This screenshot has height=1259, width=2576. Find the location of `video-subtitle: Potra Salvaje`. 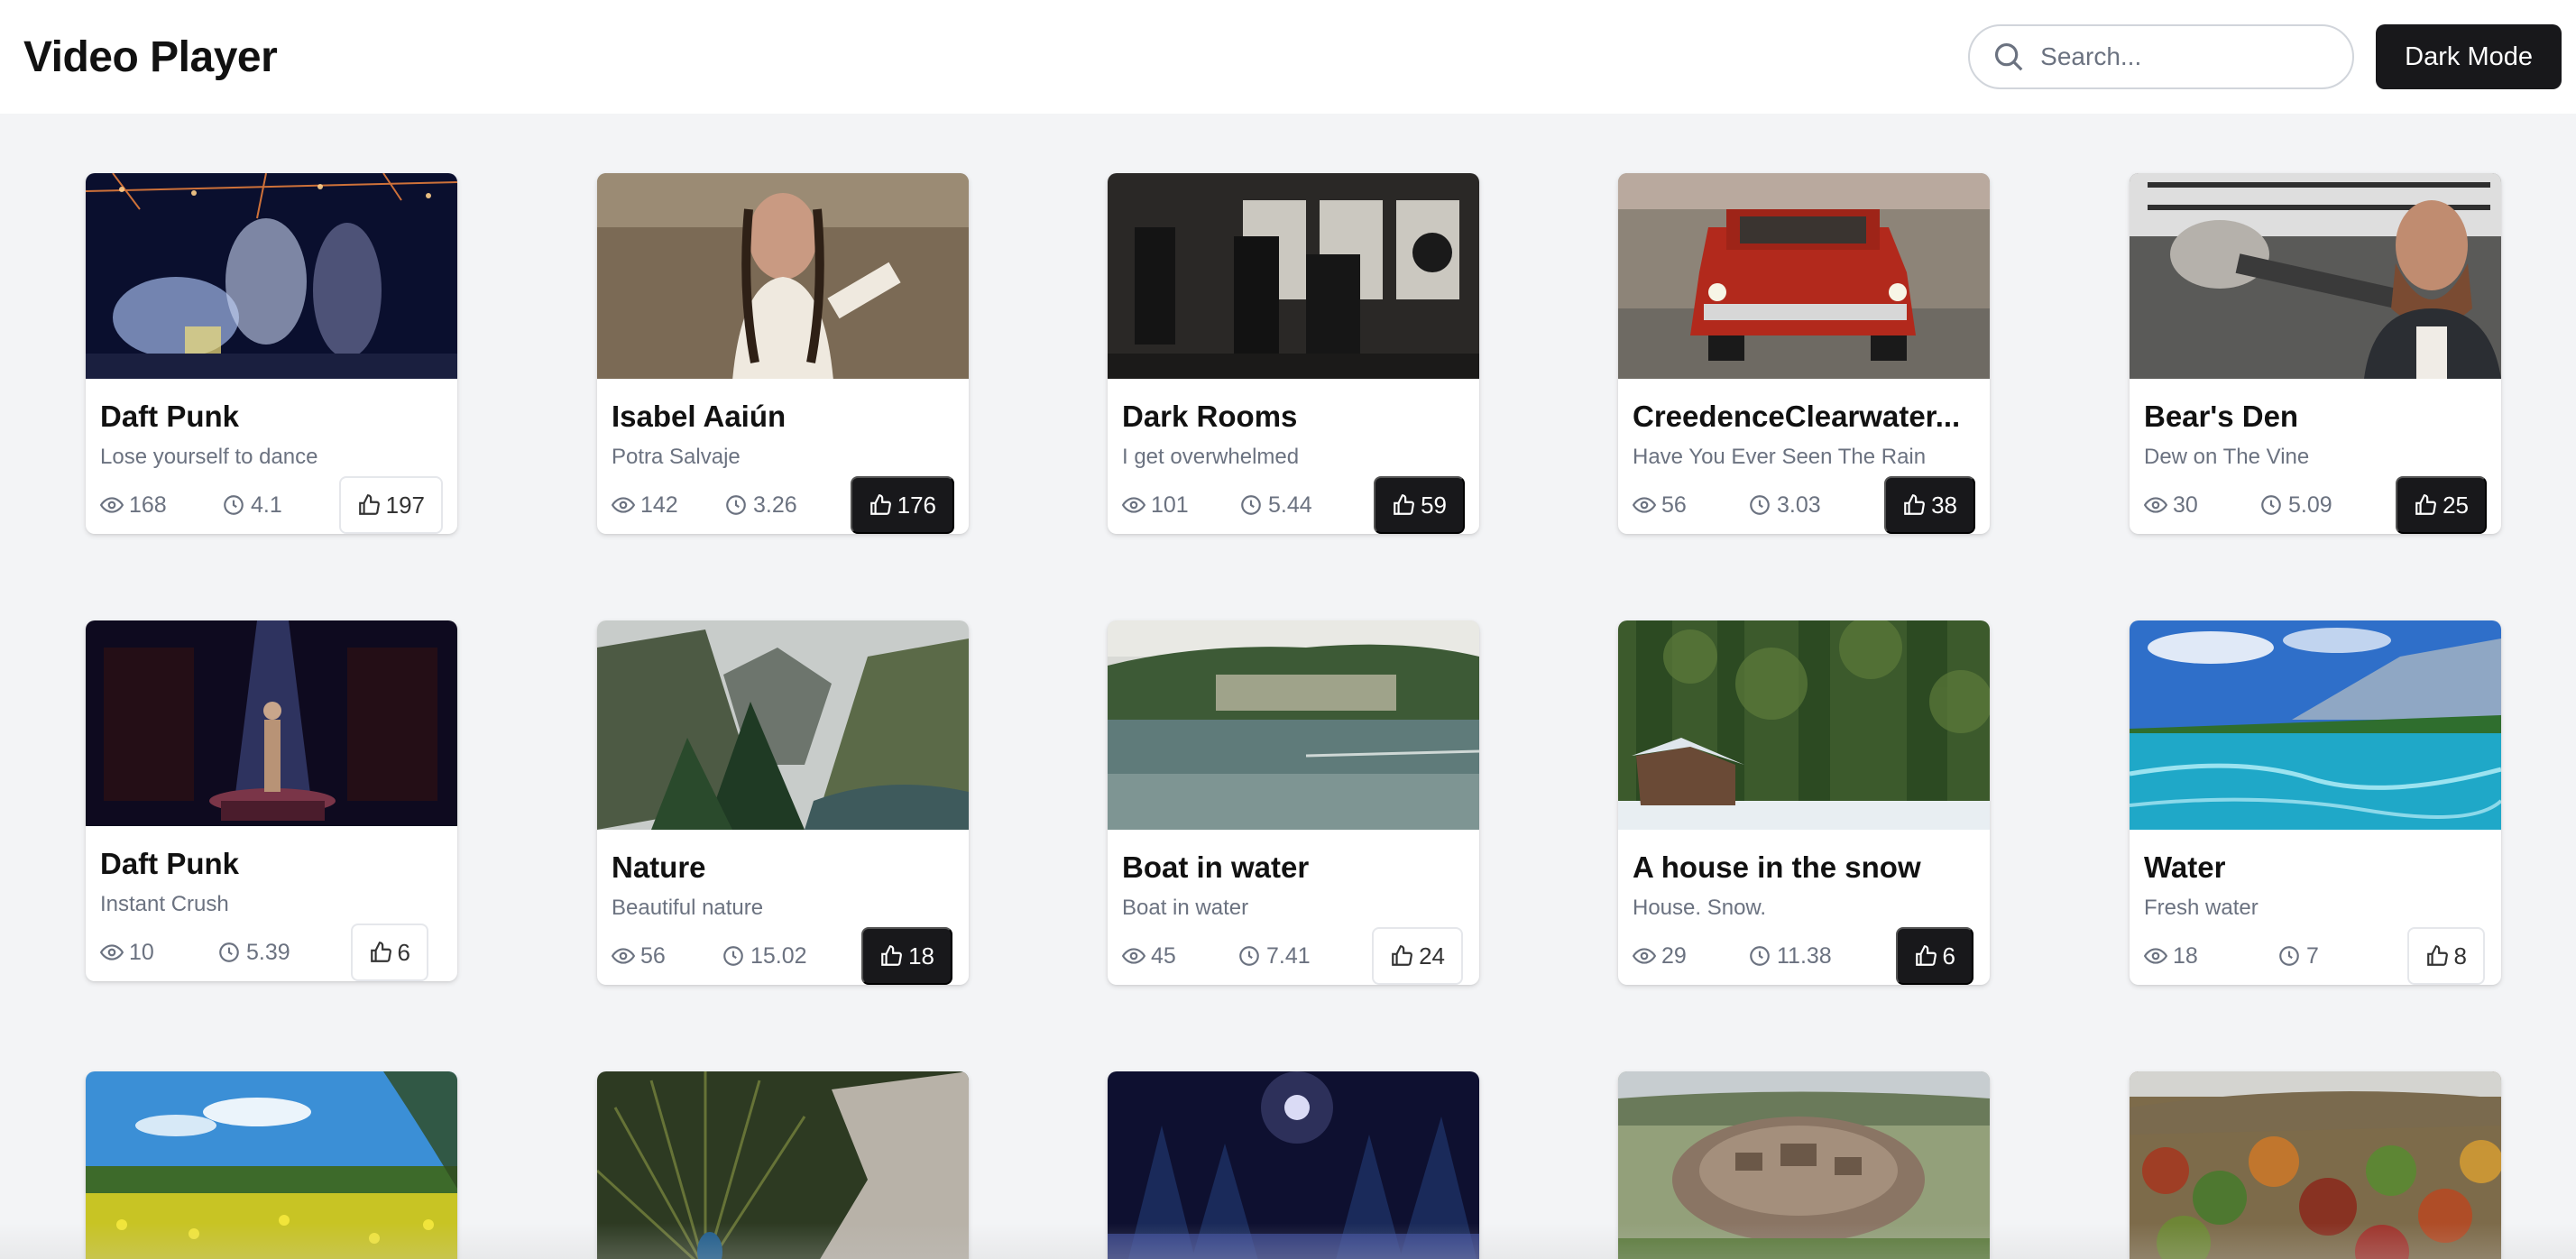

video-subtitle: Potra Salvaje is located at coordinates (677, 457).